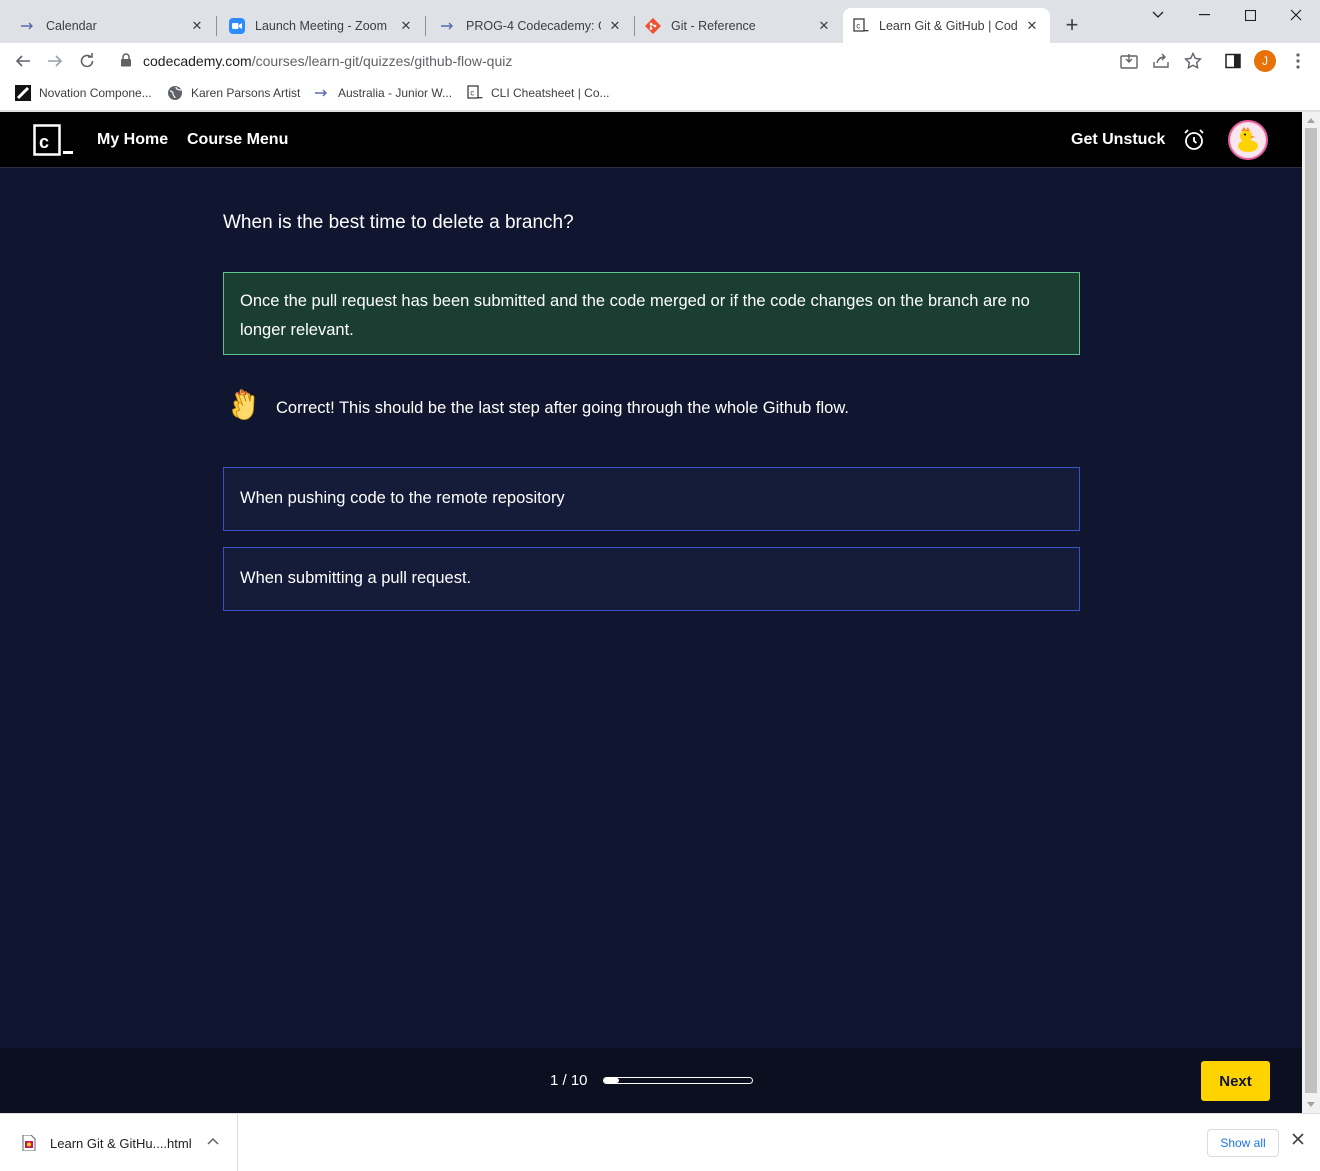  I want to click on tab-title: Calendar, so click(71, 25).